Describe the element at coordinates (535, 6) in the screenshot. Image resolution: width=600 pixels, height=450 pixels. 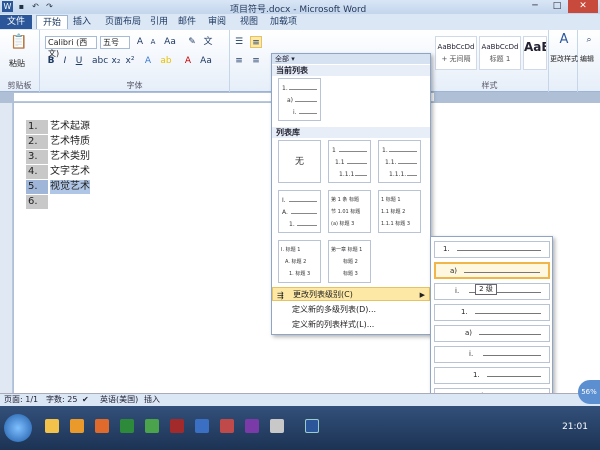
I see `minimize-button: ─` at that location.